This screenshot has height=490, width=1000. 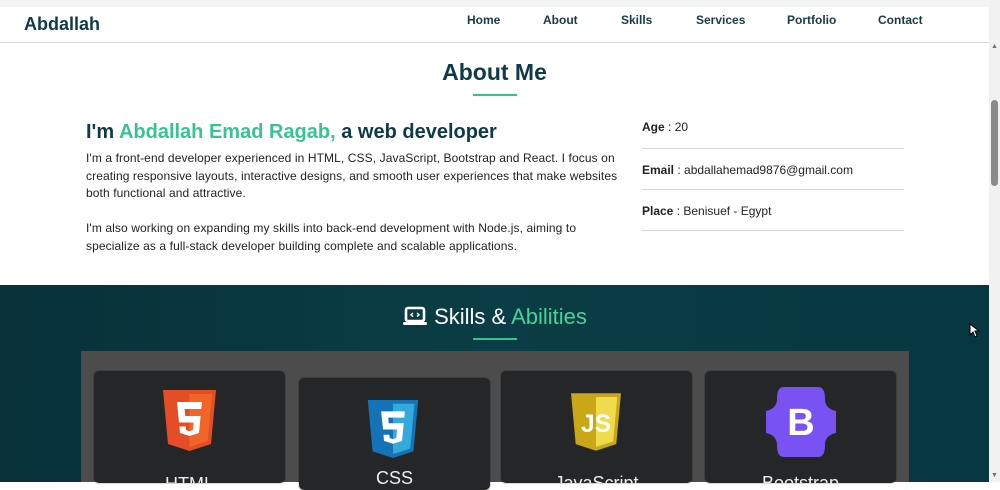 I want to click on nav-link-skills: Skills, so click(x=636, y=20).